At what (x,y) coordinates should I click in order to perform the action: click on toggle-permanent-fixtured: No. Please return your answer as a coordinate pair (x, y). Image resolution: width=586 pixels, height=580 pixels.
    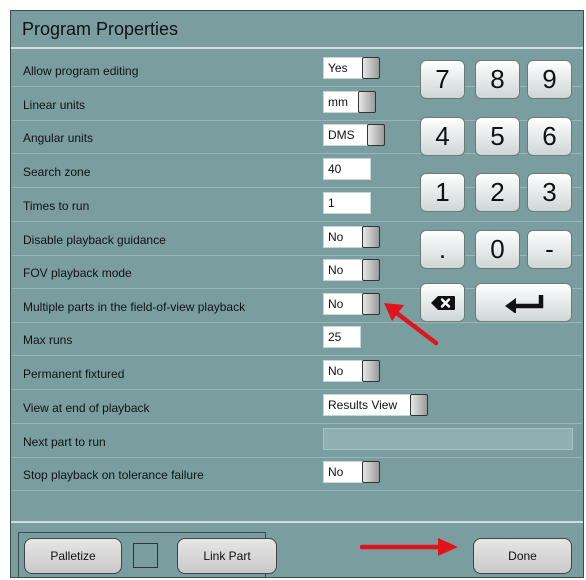
    Looking at the image, I should click on (351, 371).